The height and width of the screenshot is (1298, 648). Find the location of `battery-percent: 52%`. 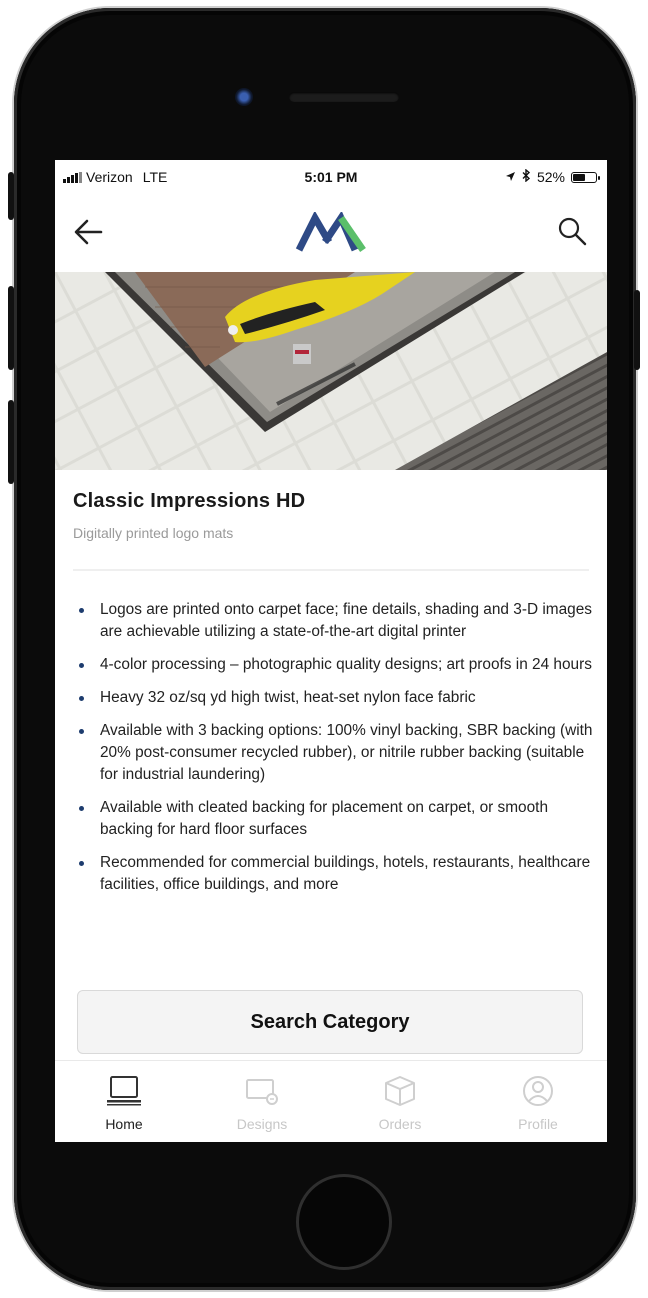

battery-percent: 52% is located at coordinates (550, 177).